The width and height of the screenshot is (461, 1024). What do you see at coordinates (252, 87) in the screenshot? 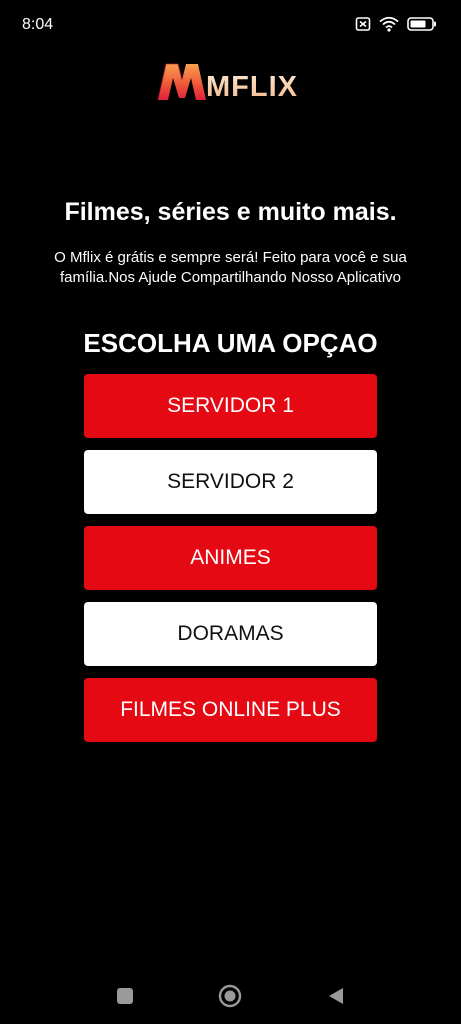
I see `logo-wordmark: MFLIX` at bounding box center [252, 87].